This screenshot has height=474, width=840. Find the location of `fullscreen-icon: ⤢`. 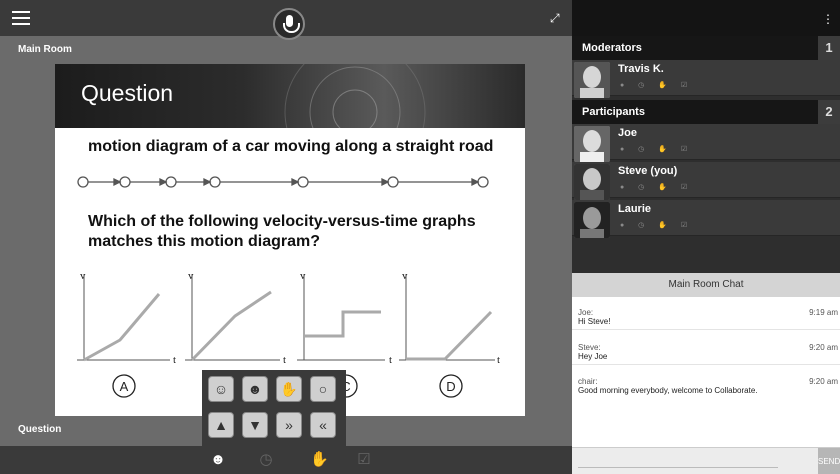

fullscreen-icon: ⤢ is located at coordinates (556, 18).